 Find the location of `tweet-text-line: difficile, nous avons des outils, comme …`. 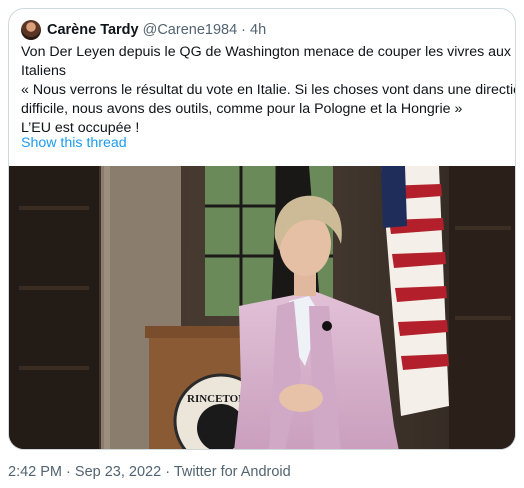

tweet-text-line: difficile, nous avons des outils, comme … is located at coordinates (242, 109).